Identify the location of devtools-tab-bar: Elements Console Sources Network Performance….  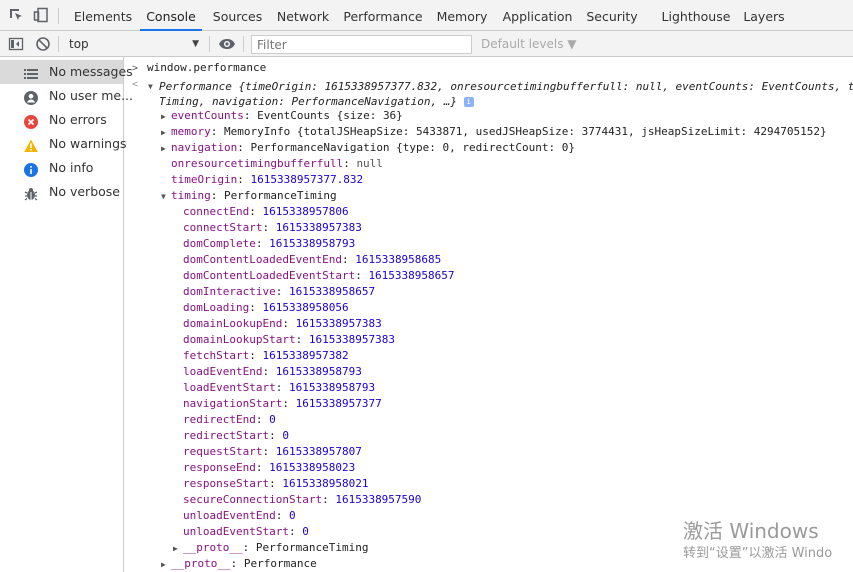
(426, 15).